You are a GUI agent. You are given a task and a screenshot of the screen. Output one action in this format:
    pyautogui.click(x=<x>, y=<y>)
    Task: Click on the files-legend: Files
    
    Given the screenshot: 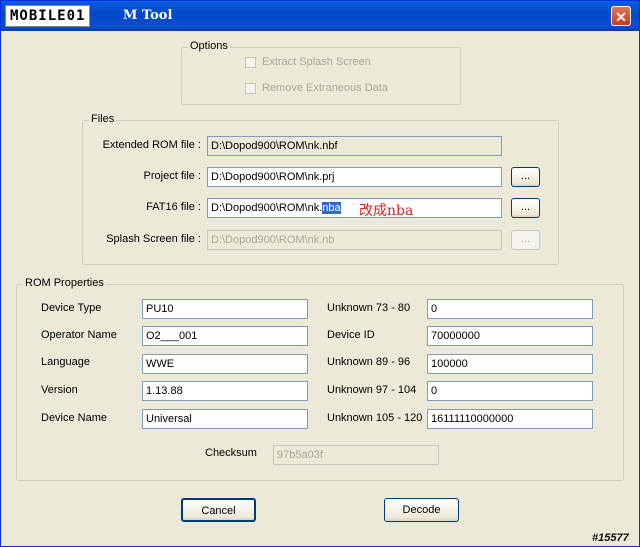 What is the action you would take?
    pyautogui.click(x=103, y=119)
    